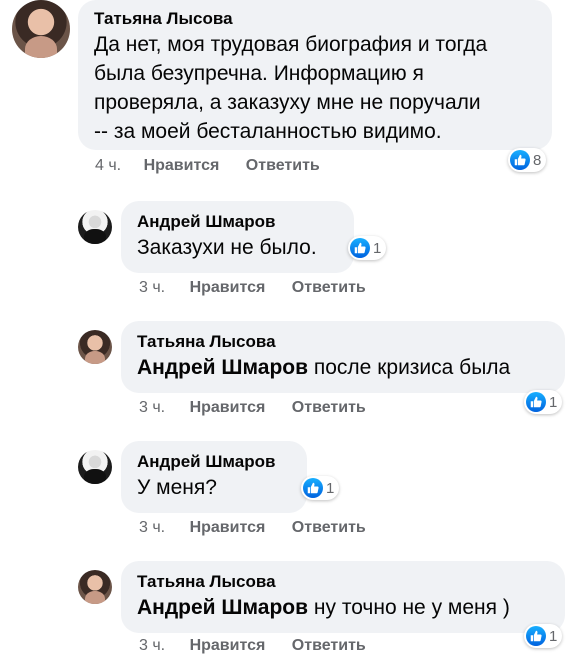 Image resolution: width=579 pixels, height=655 pixels. Describe the element at coordinates (287, 102) in the screenshot. I see `comment-text-line: проверяла, а заказуху мне не поручали` at that location.